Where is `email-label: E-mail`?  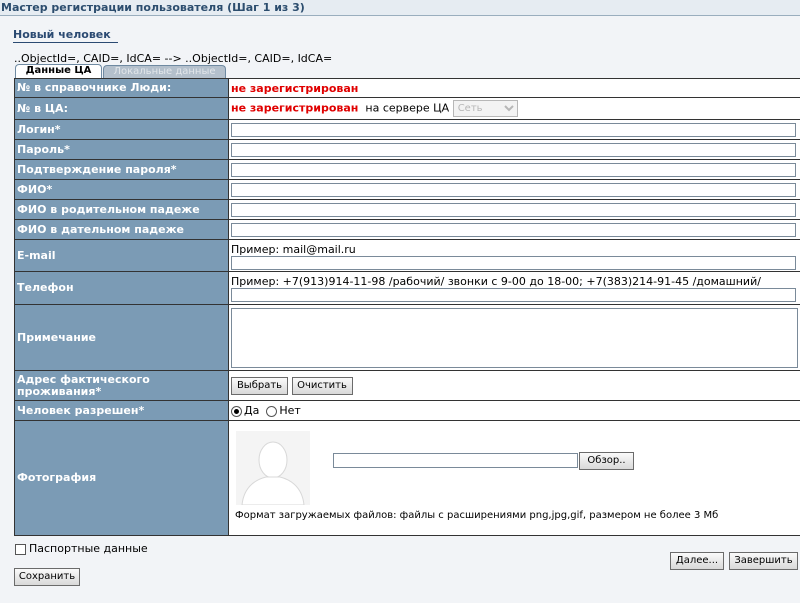 email-label: E-mail is located at coordinates (121, 255).